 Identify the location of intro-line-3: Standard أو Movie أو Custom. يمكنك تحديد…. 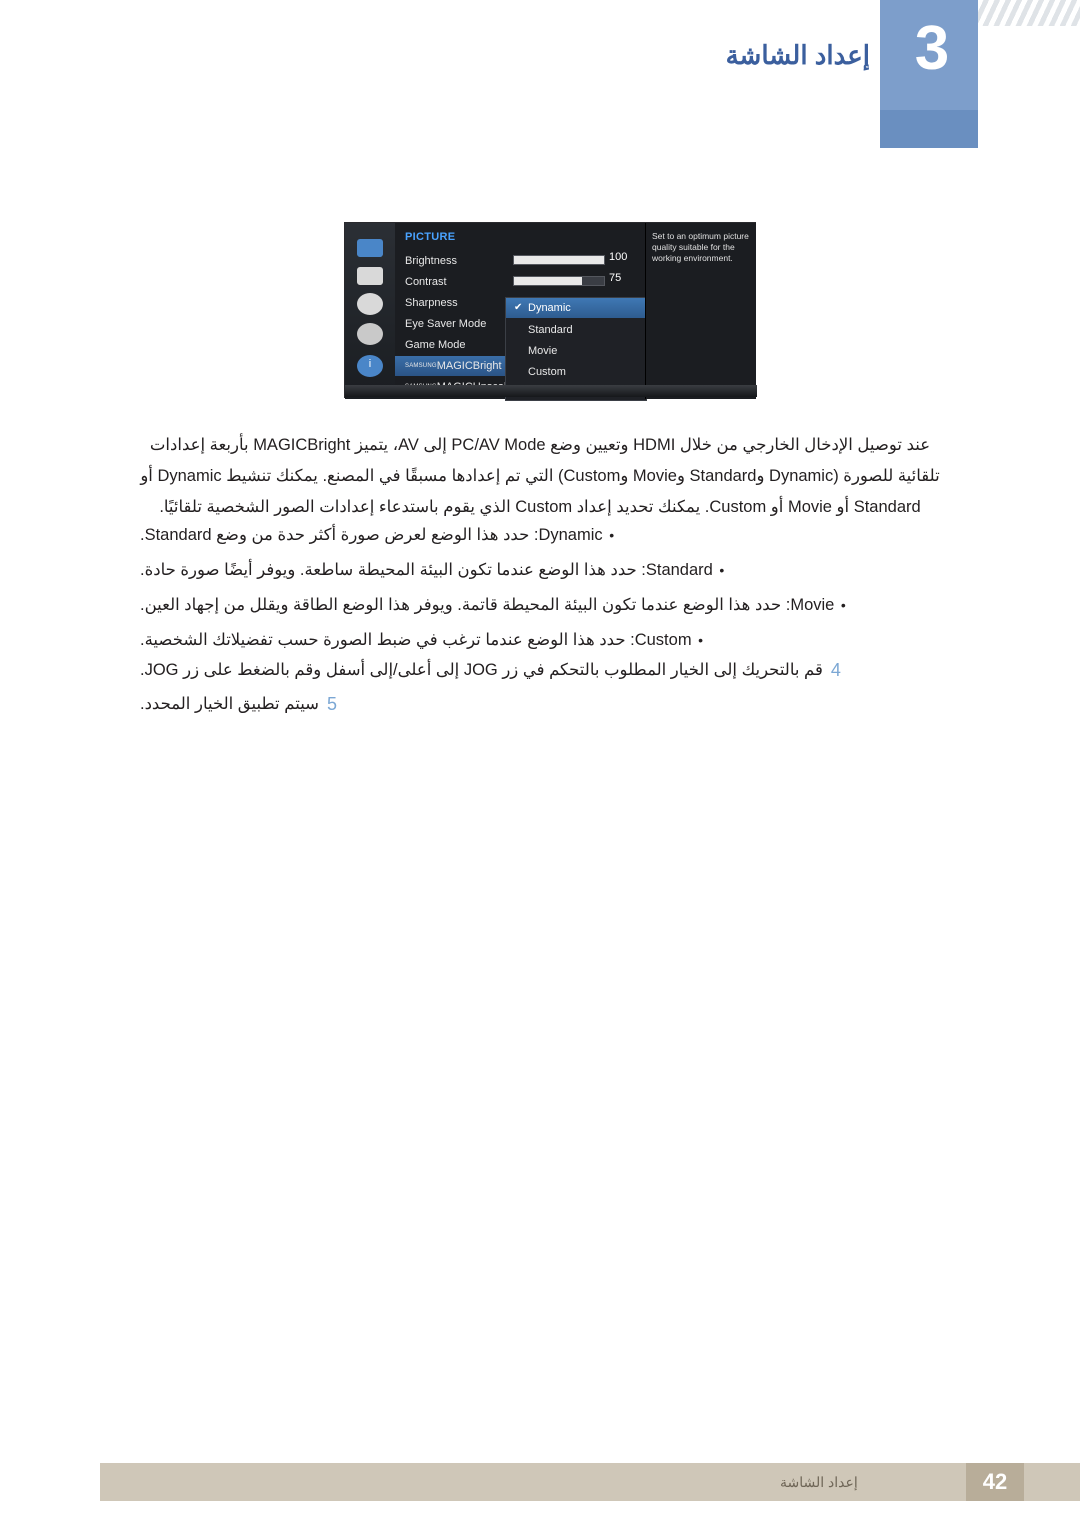
(540, 507).